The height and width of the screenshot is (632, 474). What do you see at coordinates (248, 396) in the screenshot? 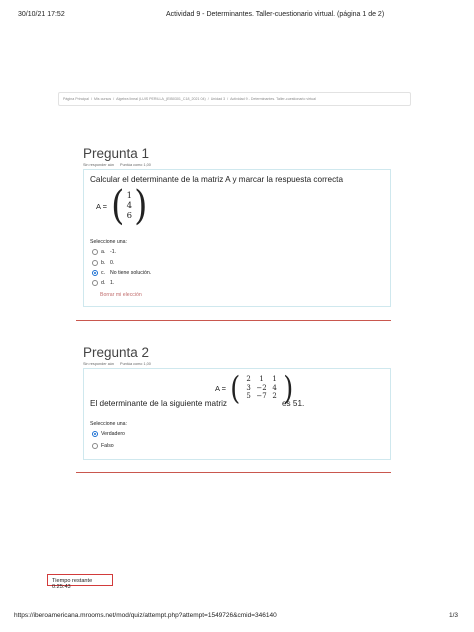
I see `matrix-cell: 5` at bounding box center [248, 396].